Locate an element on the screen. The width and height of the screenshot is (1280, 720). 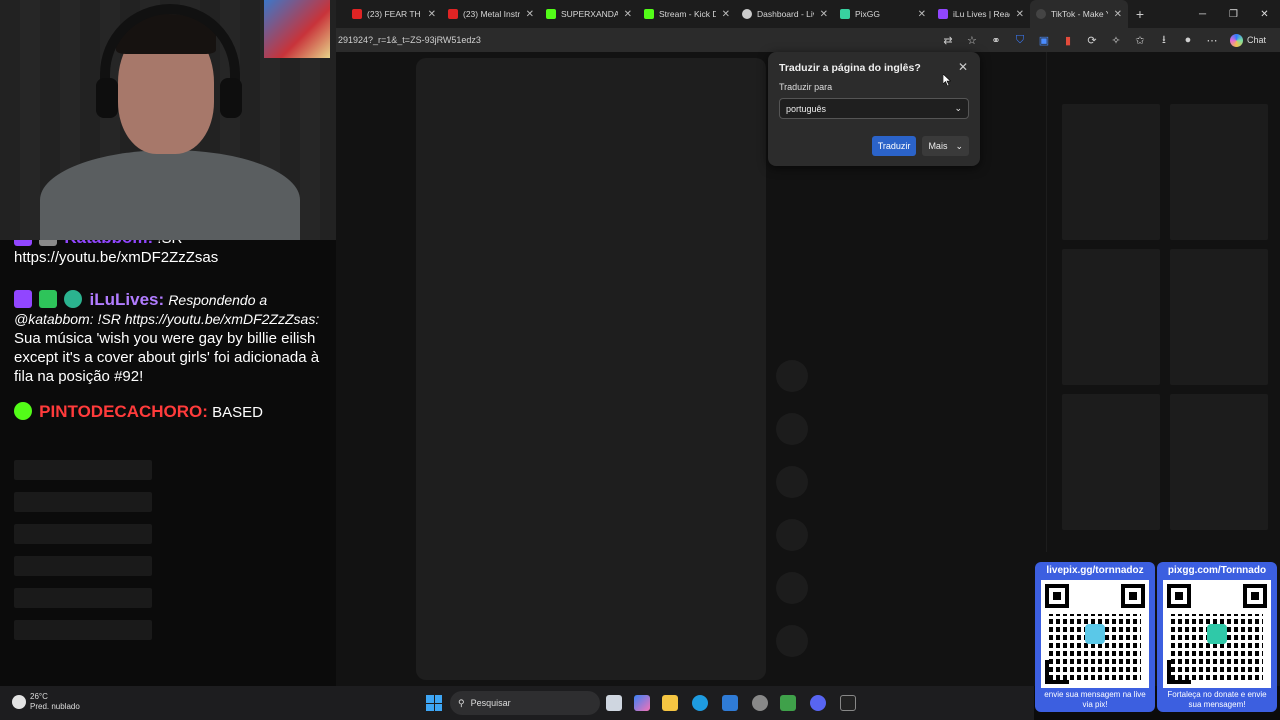
tab-superxandao: SUPERXANDAO S ✕ is located at coordinates (589, 14).